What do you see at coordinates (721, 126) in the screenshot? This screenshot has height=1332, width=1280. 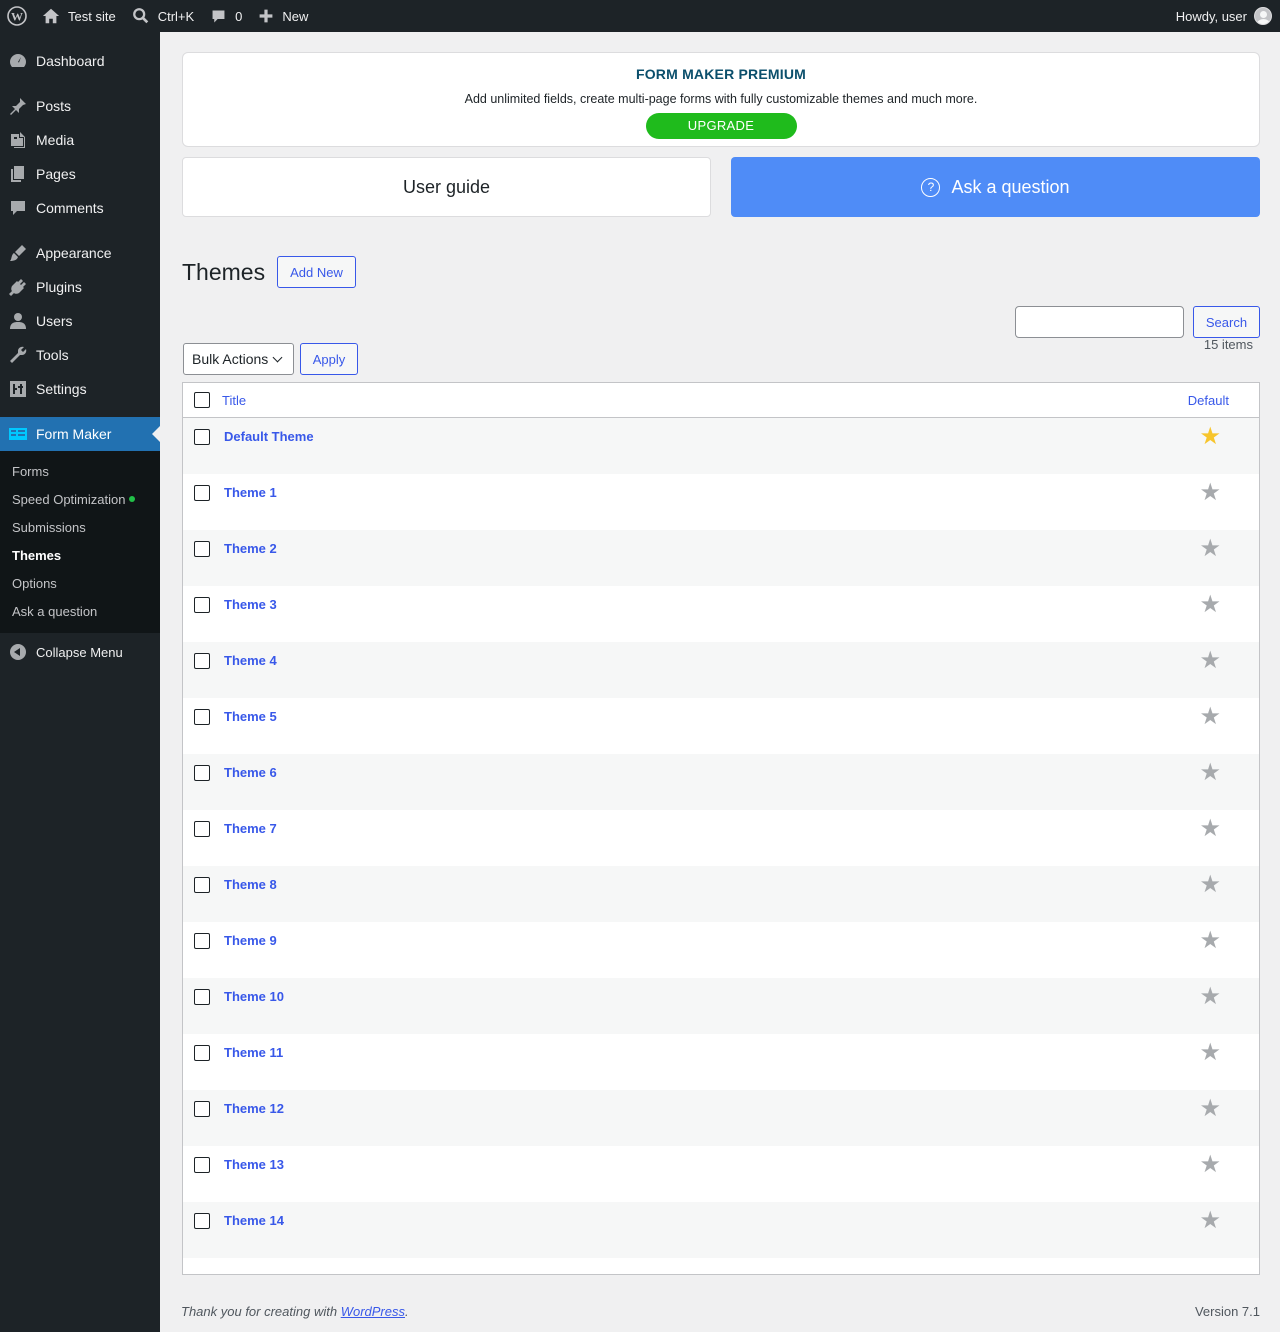 I see `upgrade-button: UPGRADE` at bounding box center [721, 126].